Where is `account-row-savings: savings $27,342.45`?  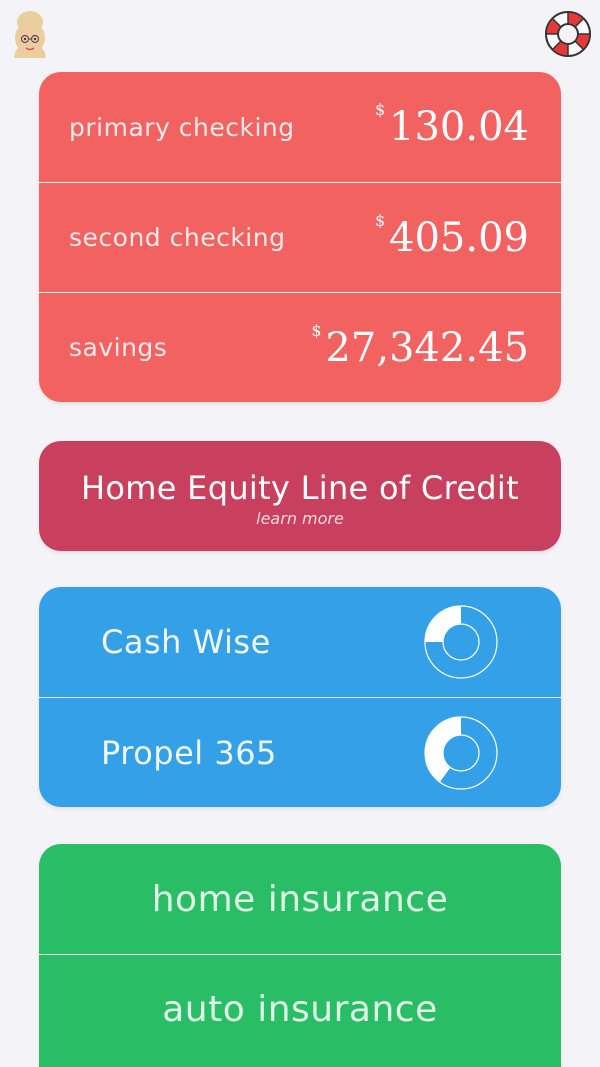 account-row-savings: savings $27,342.45 is located at coordinates (300, 347).